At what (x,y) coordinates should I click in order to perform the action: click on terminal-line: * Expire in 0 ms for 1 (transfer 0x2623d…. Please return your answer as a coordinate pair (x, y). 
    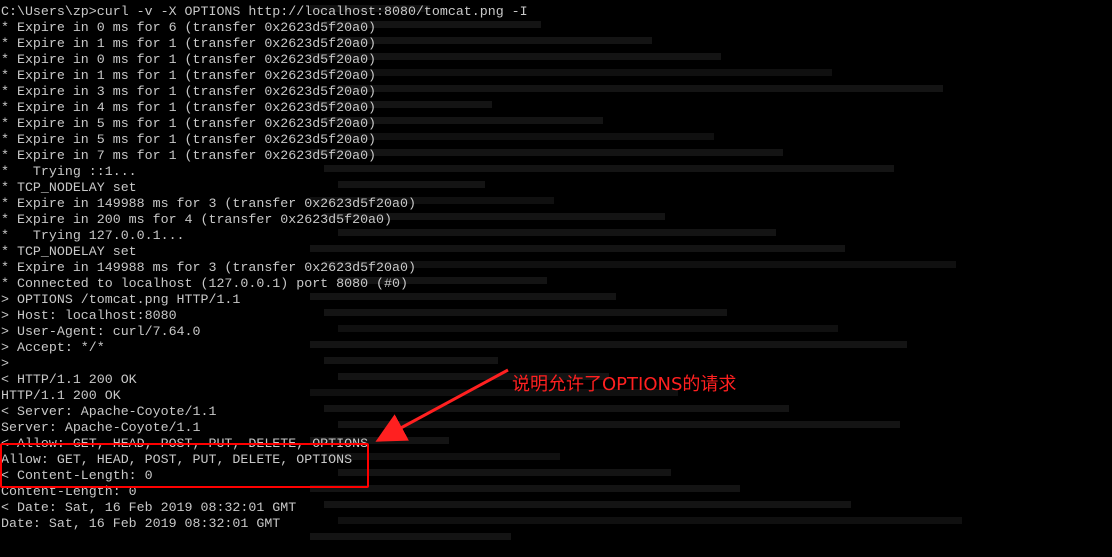
    Looking at the image, I should click on (189, 59).